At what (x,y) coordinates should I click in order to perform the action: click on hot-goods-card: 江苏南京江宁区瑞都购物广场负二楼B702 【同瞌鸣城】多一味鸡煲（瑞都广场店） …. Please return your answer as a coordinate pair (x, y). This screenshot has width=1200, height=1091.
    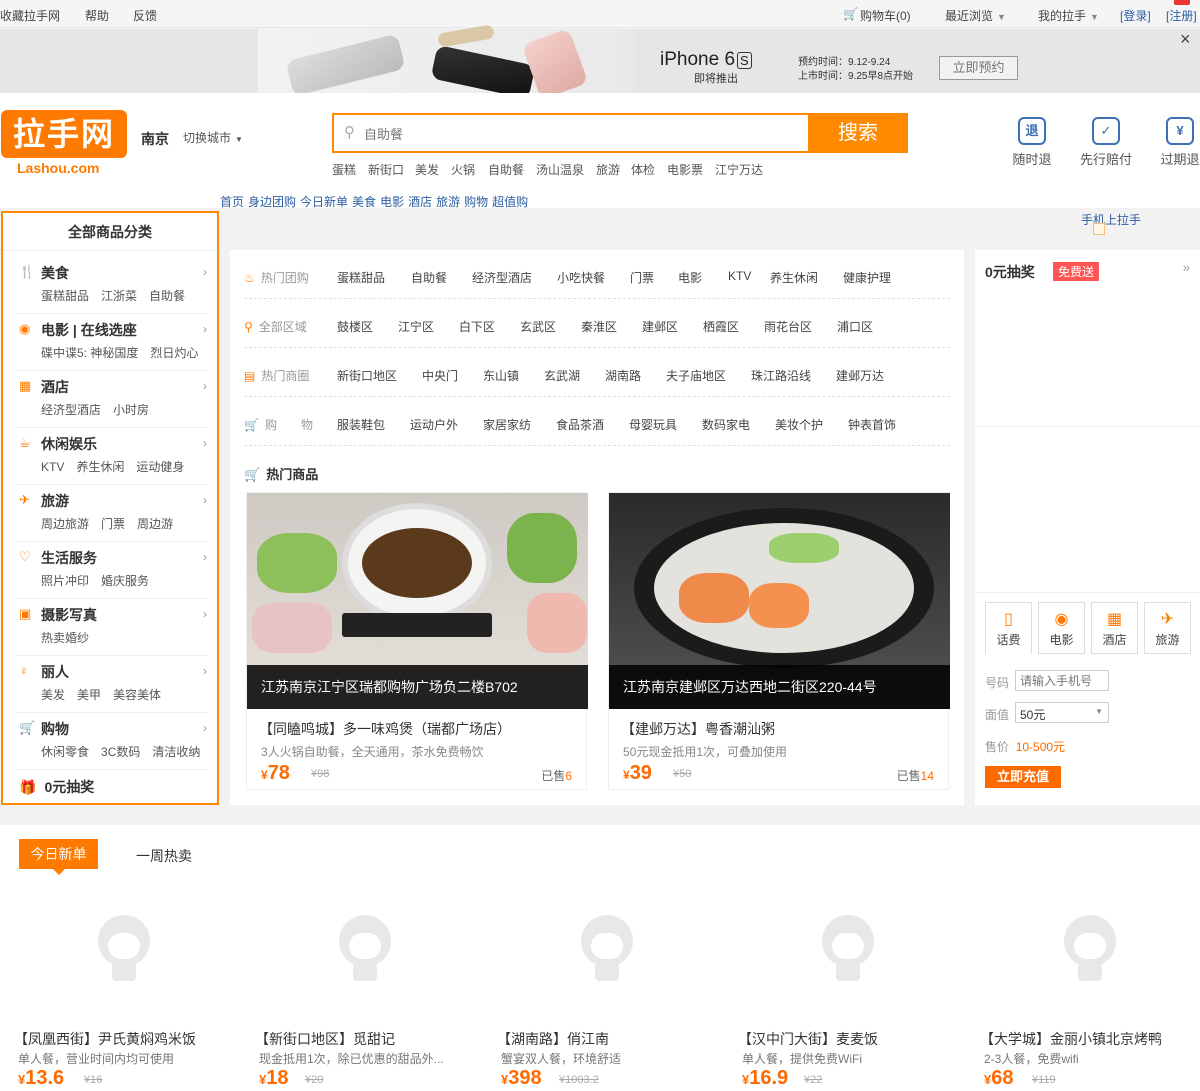
    Looking at the image, I should click on (417, 641).